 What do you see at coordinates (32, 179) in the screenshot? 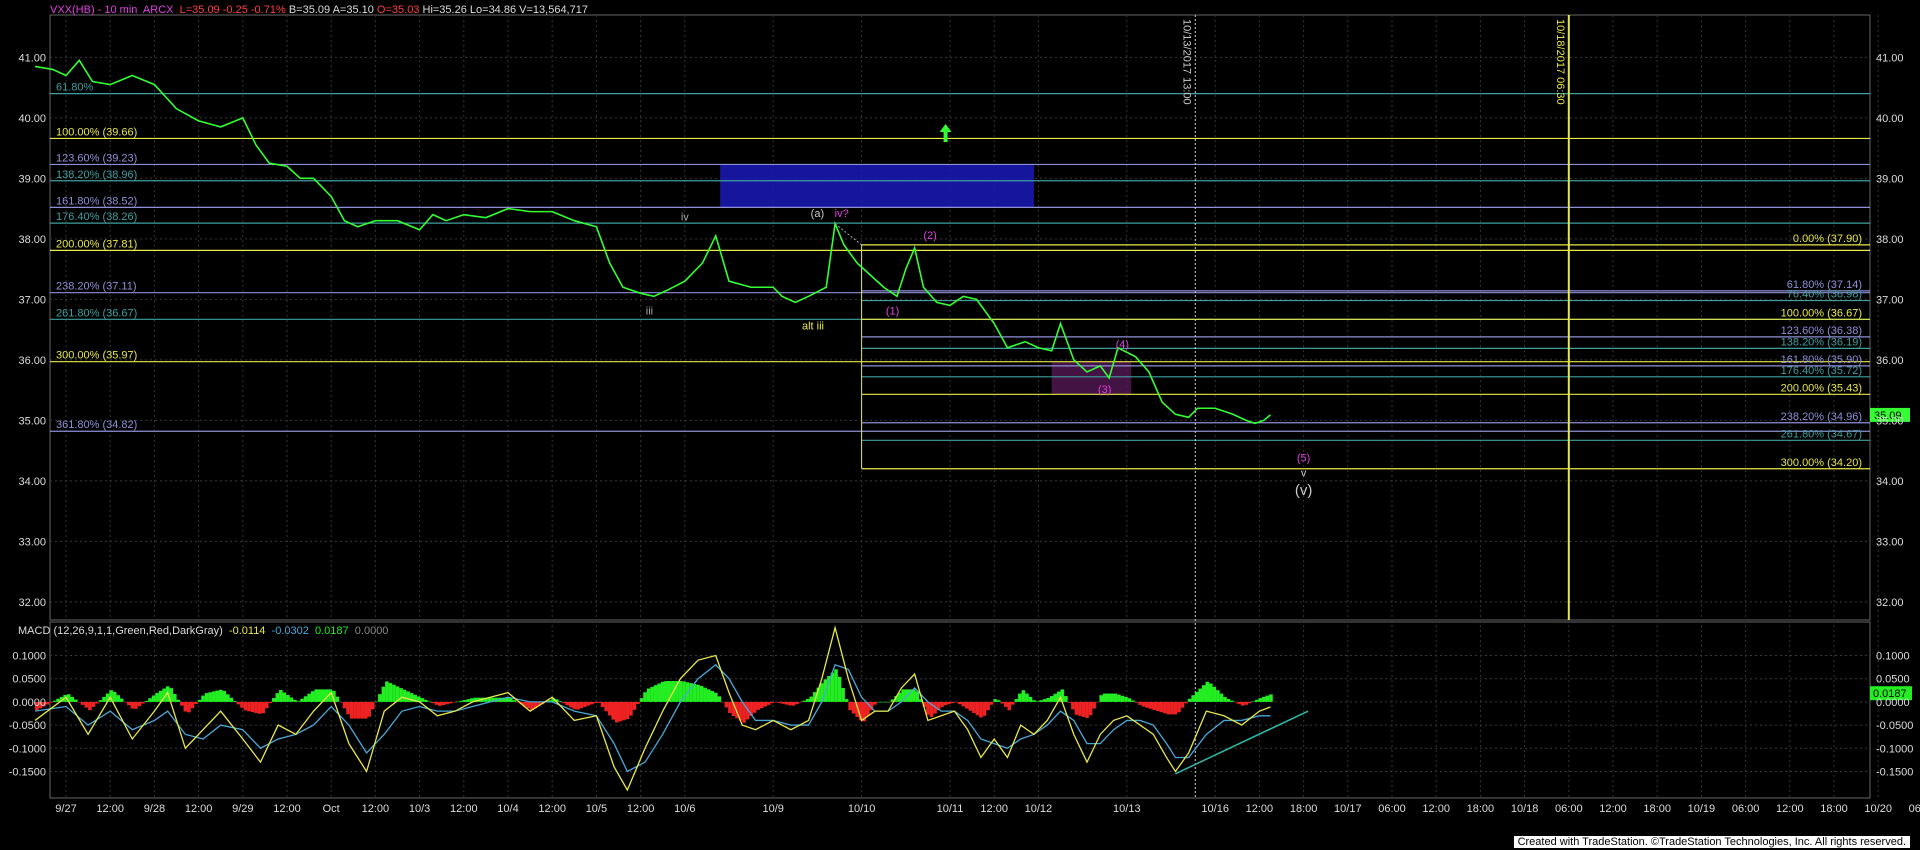
I see `price-tick-left: 39.00` at bounding box center [32, 179].